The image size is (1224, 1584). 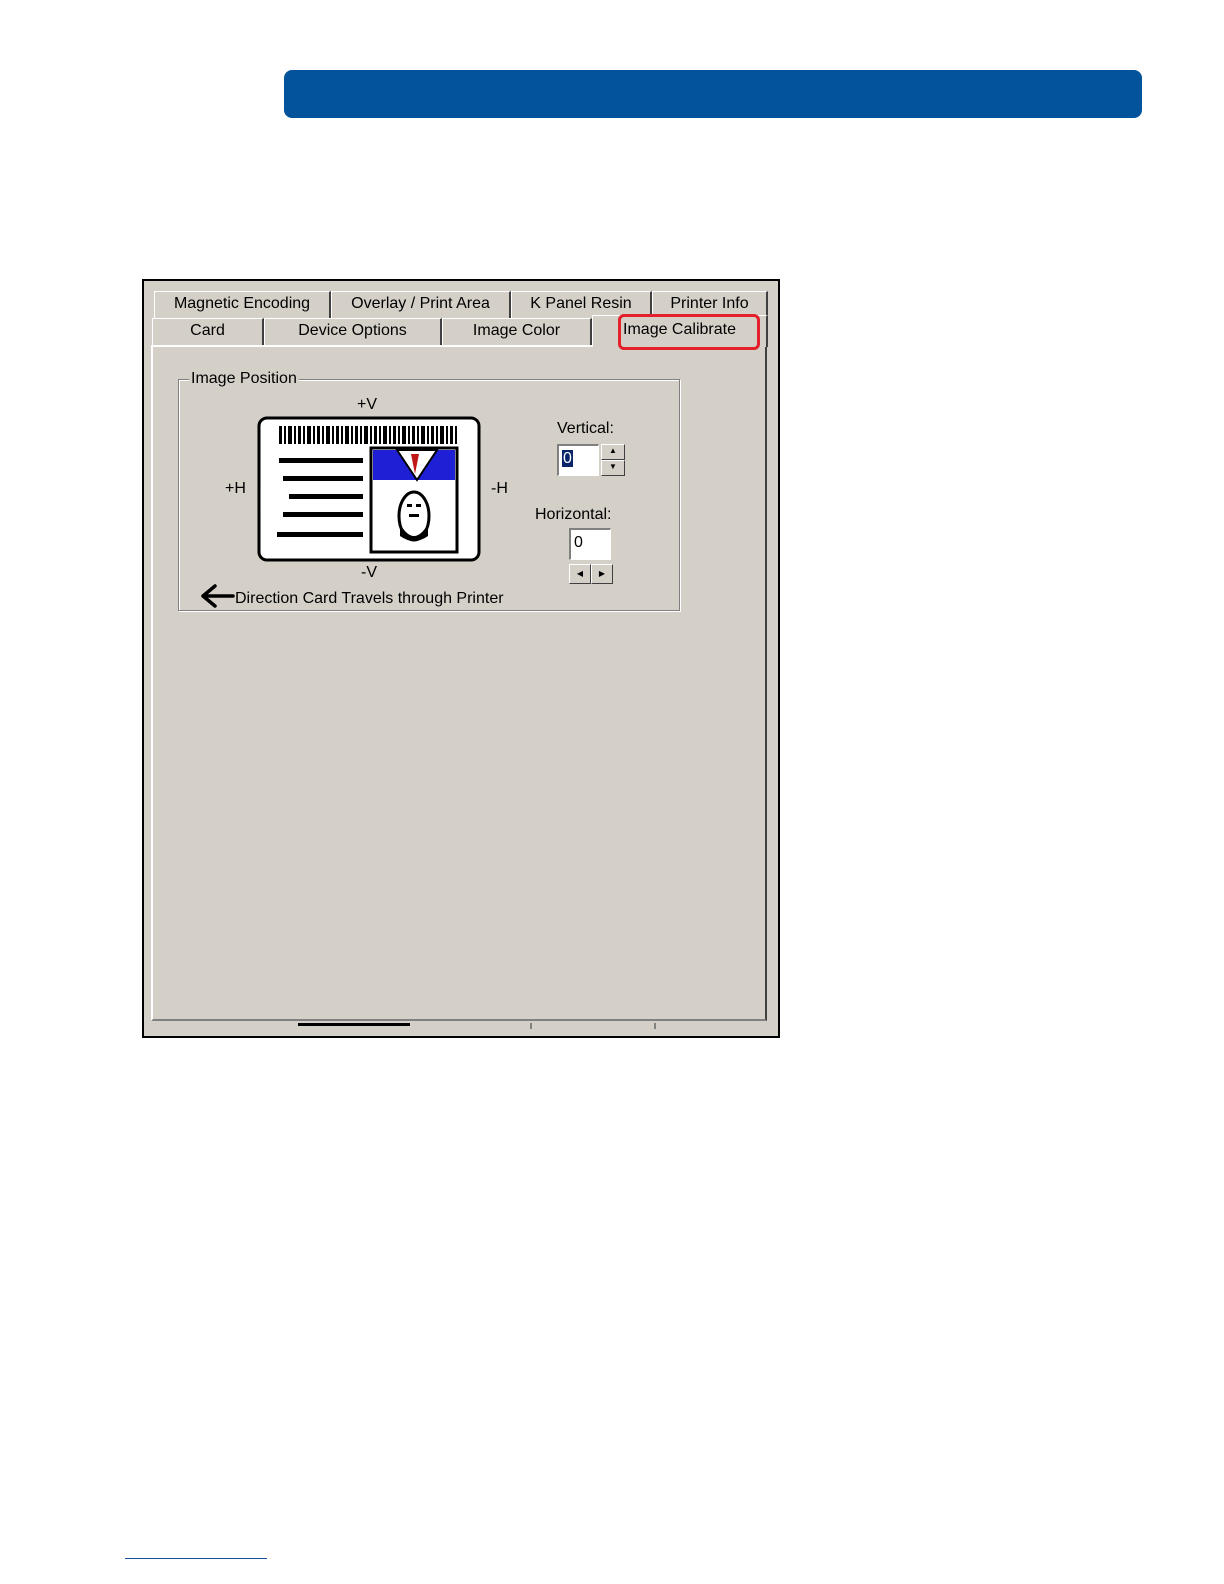 I want to click on vertical-label: Vertical:, so click(x=585, y=428).